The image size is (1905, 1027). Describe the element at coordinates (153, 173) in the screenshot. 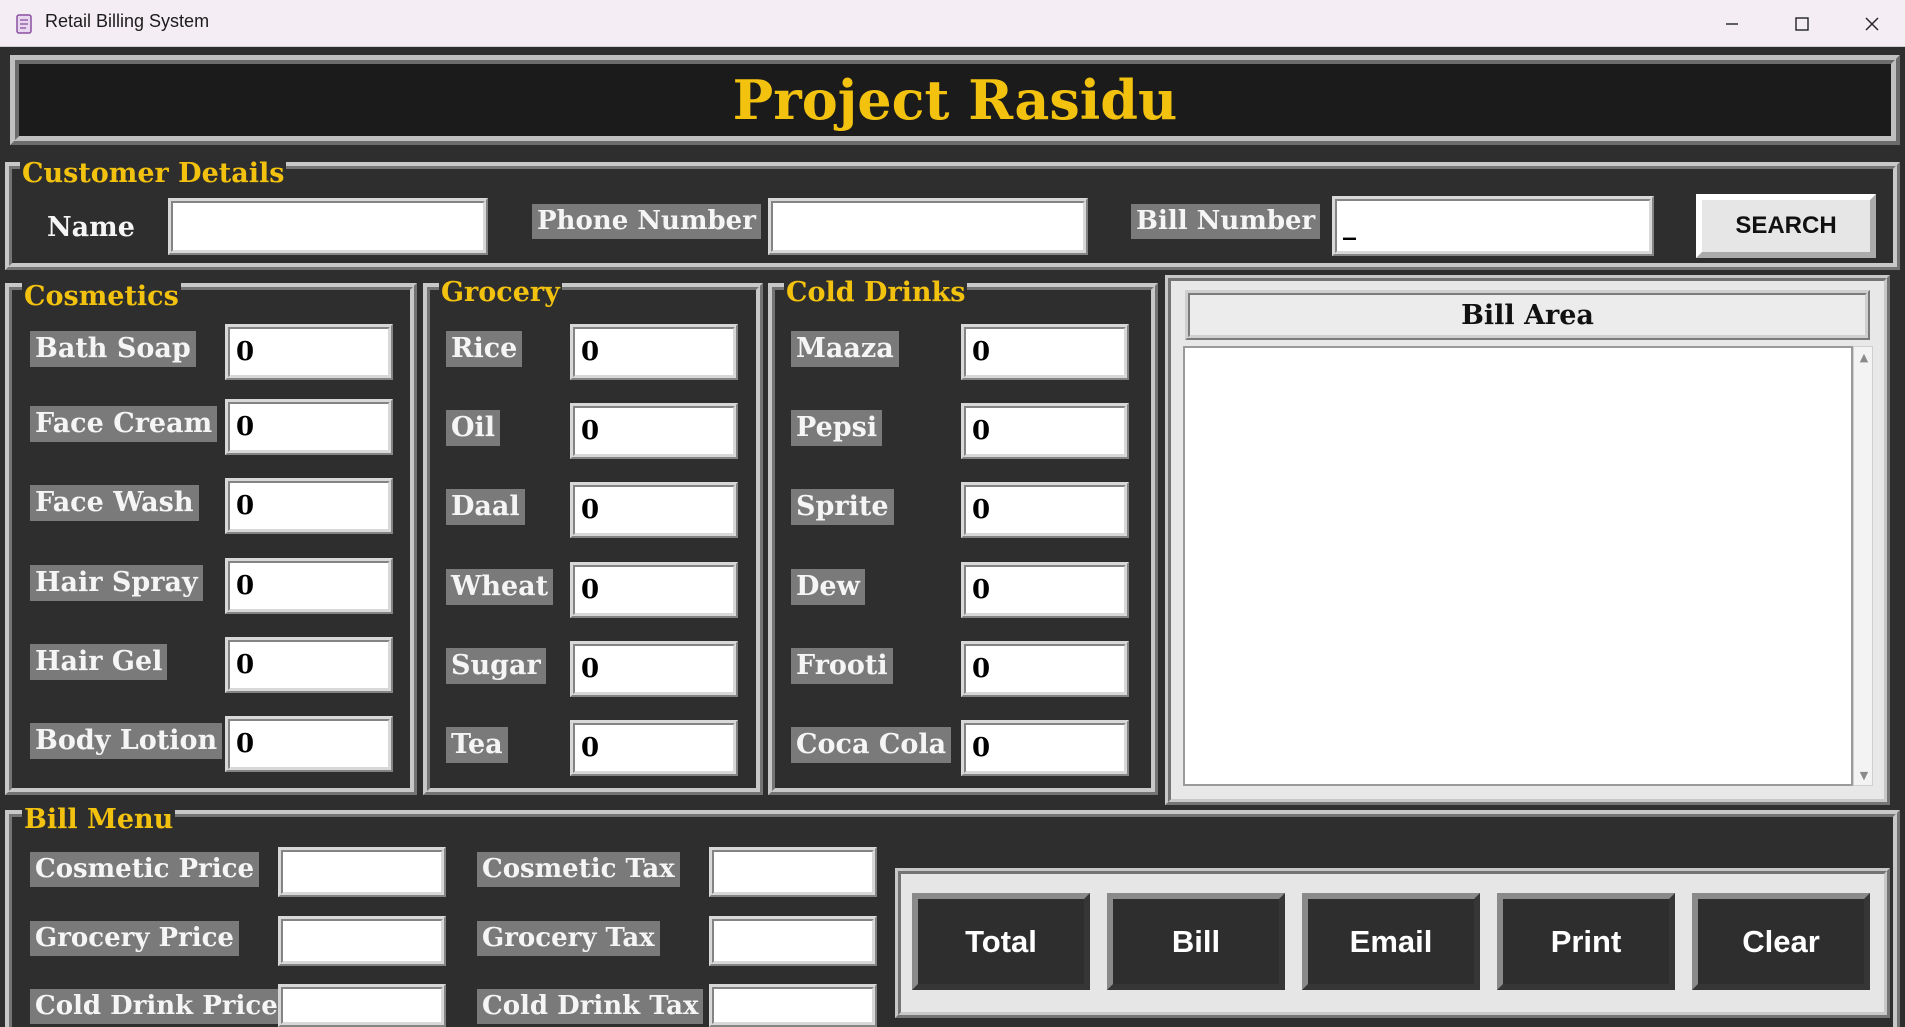

I see `customer-details-legend: Customer Details` at that location.